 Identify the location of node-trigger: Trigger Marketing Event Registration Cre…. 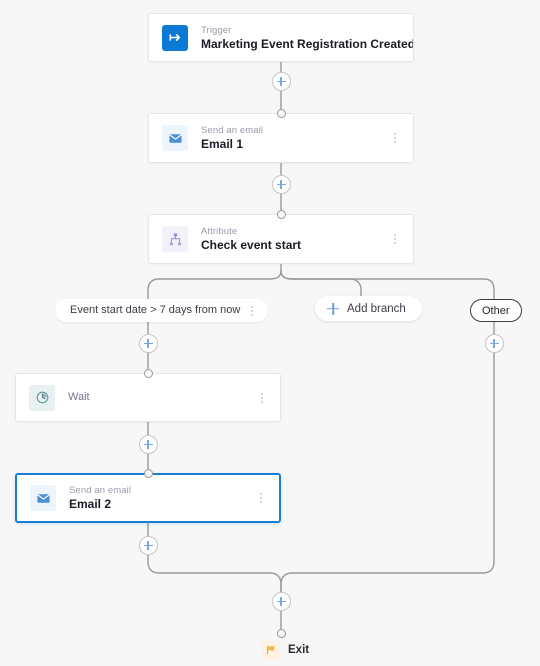
(281, 37).